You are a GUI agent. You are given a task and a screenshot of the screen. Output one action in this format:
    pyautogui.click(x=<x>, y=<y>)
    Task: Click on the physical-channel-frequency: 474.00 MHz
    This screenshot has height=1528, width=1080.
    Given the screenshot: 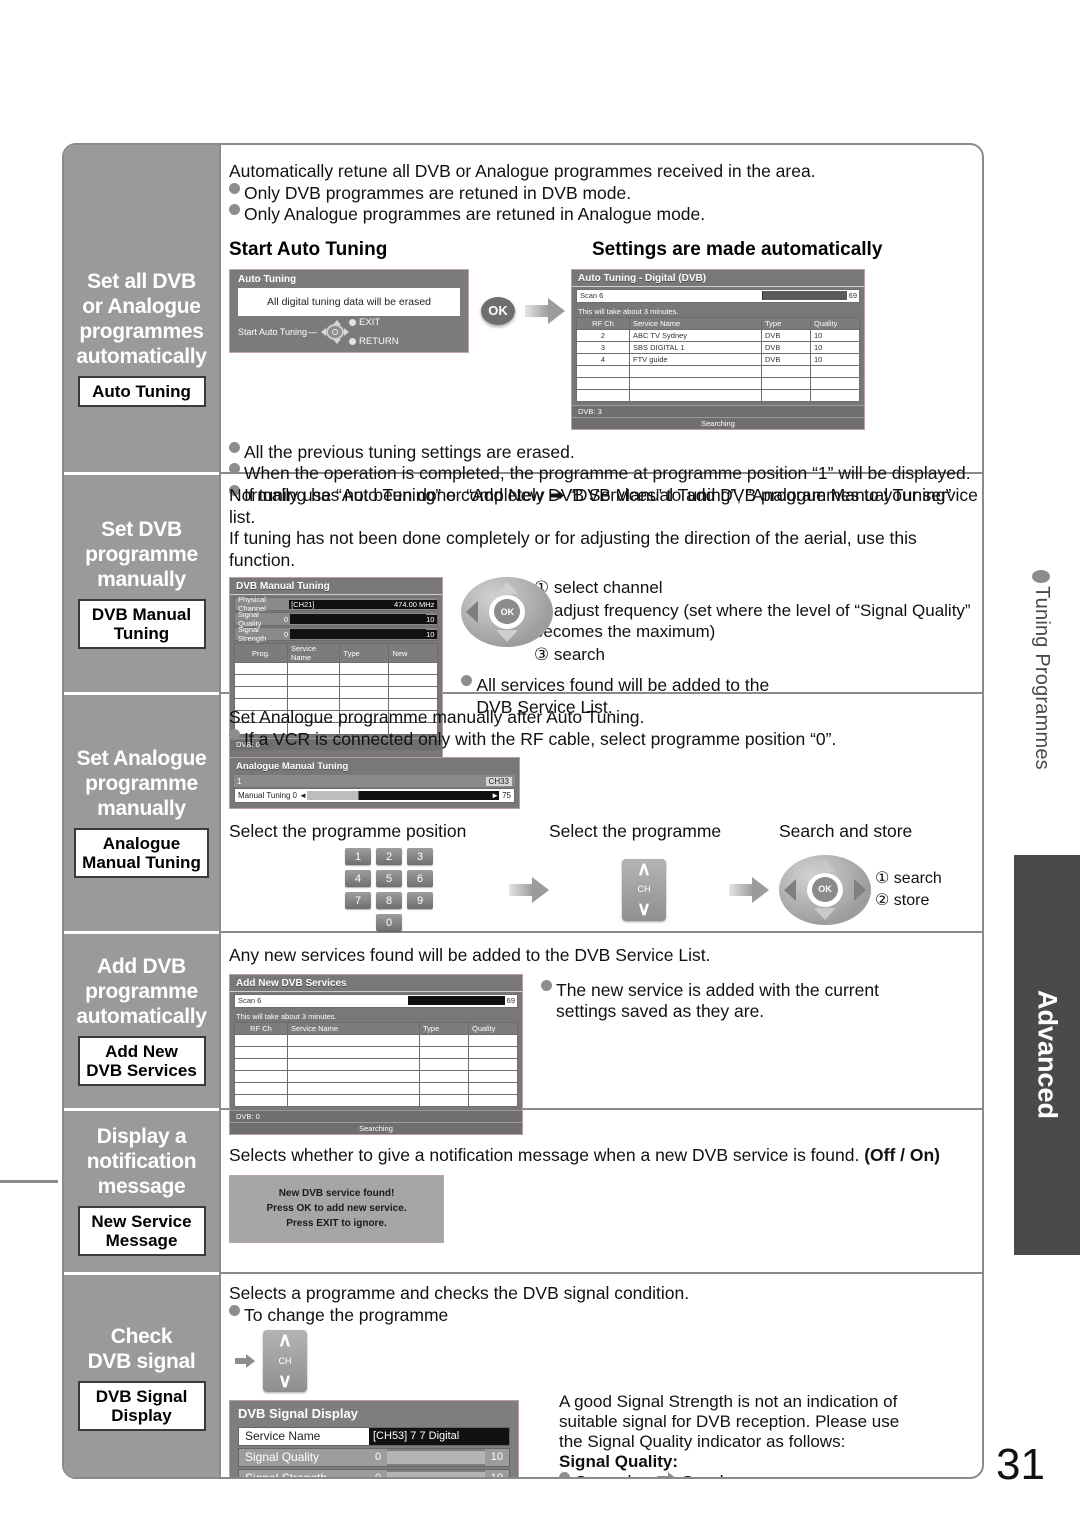 What is the action you would take?
    pyautogui.click(x=377, y=604)
    